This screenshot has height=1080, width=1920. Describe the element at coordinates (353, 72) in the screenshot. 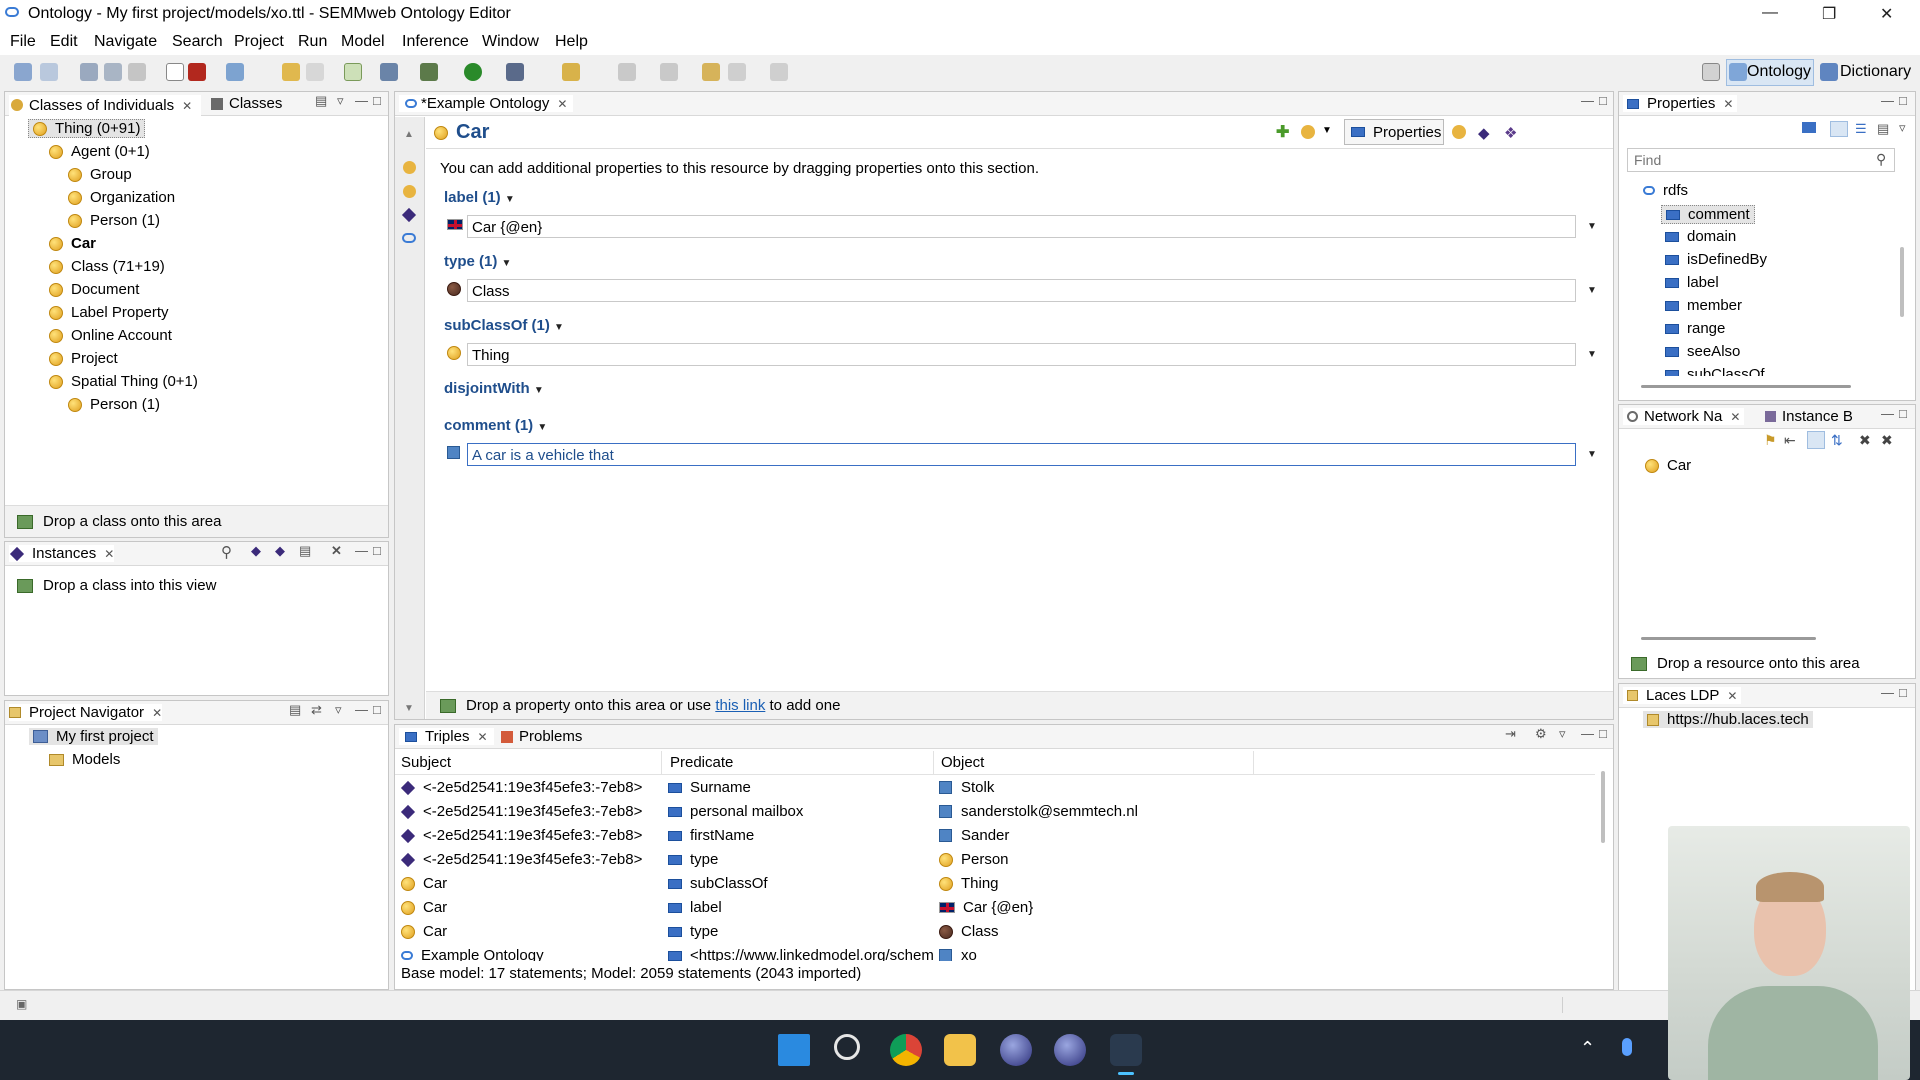

I see `open-view-icon` at that location.